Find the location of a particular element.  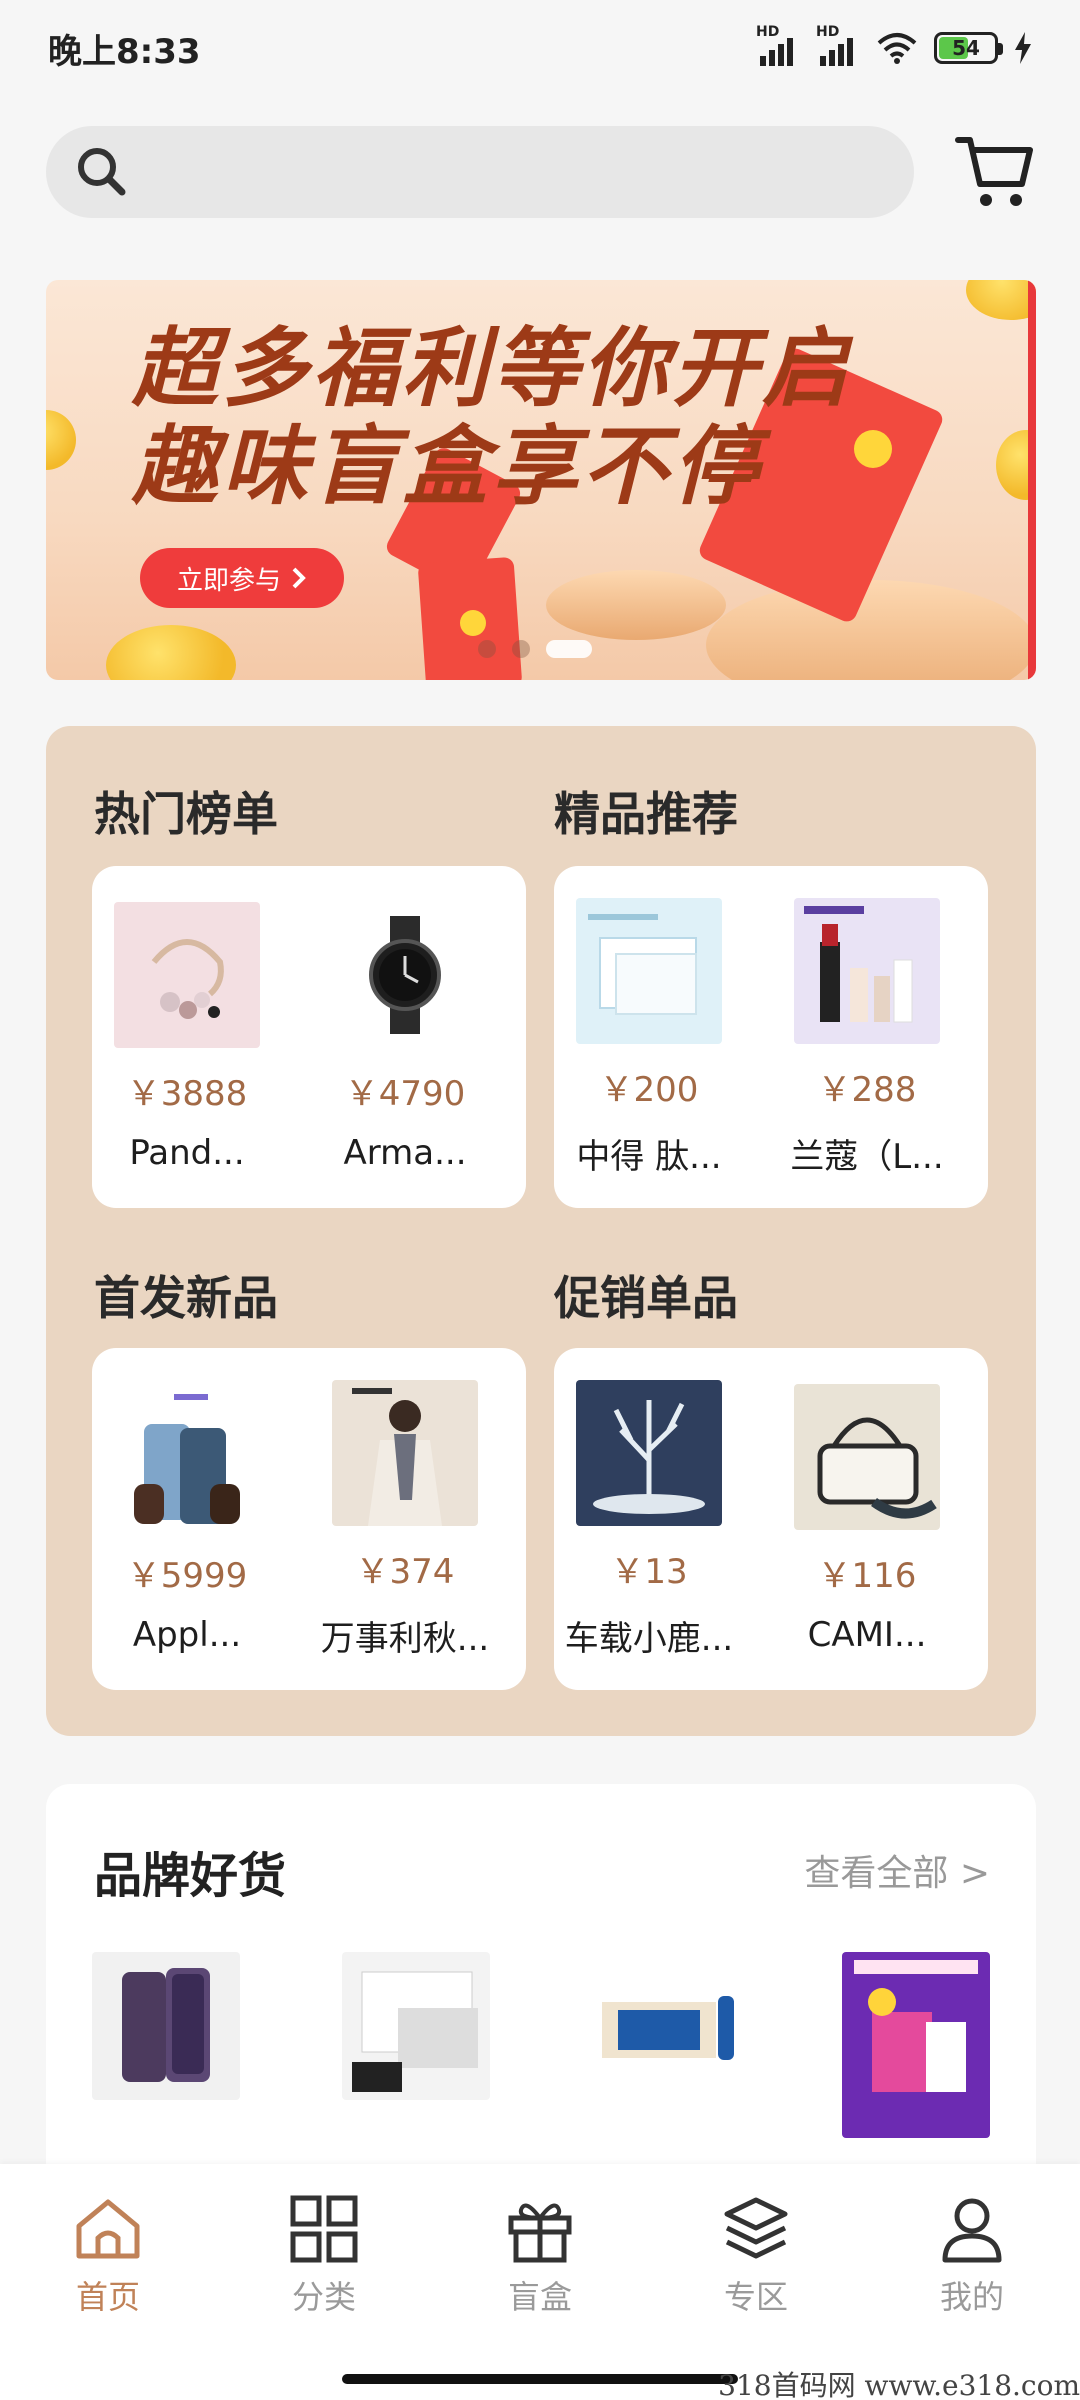

join-now-label: 立即参与 is located at coordinates (228, 580).